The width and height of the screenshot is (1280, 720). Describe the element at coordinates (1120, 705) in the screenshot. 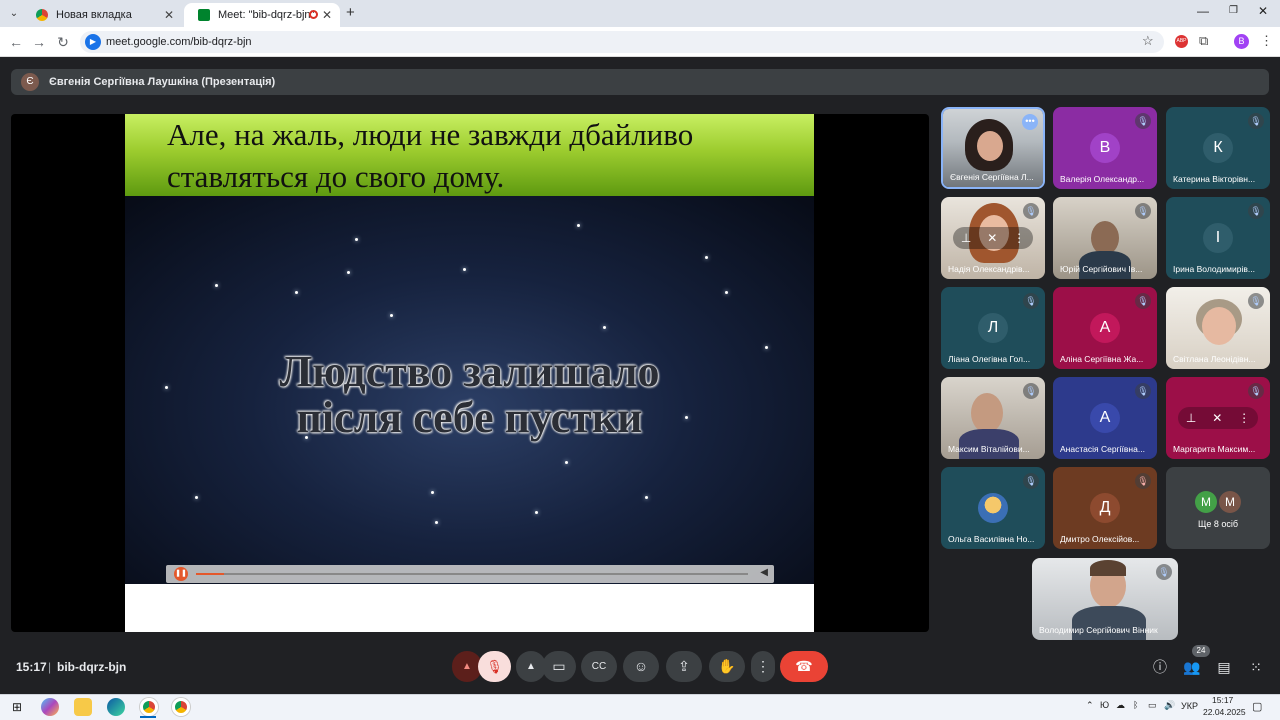

I see `onedrive-icon: ☁` at that location.